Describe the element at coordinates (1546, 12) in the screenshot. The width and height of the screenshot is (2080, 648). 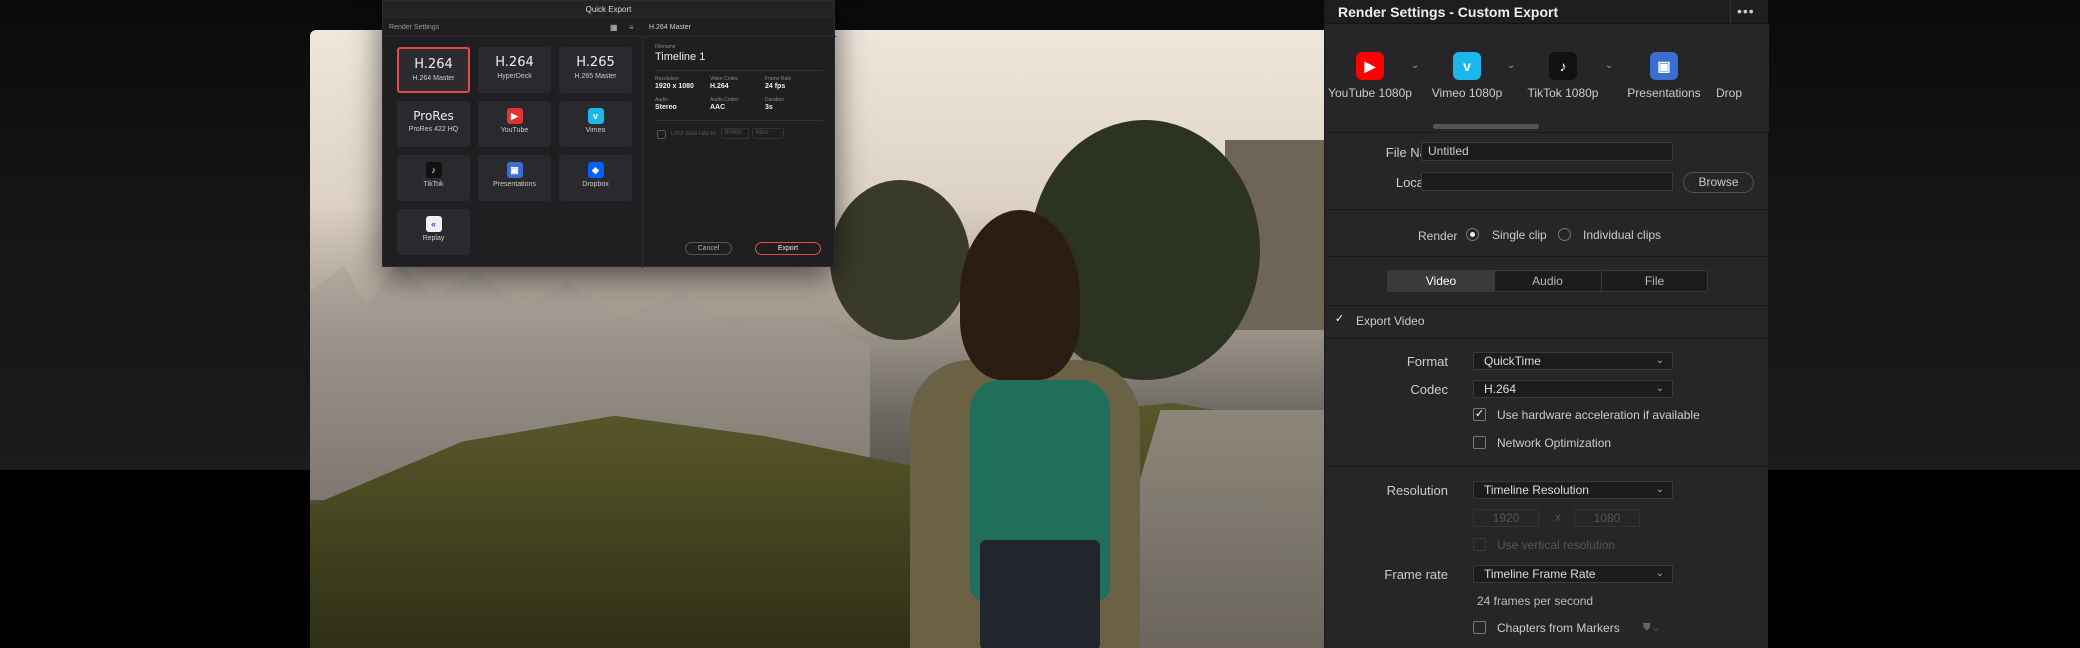
I see `render-settings-header: Render Settings - Custom Export •••` at that location.